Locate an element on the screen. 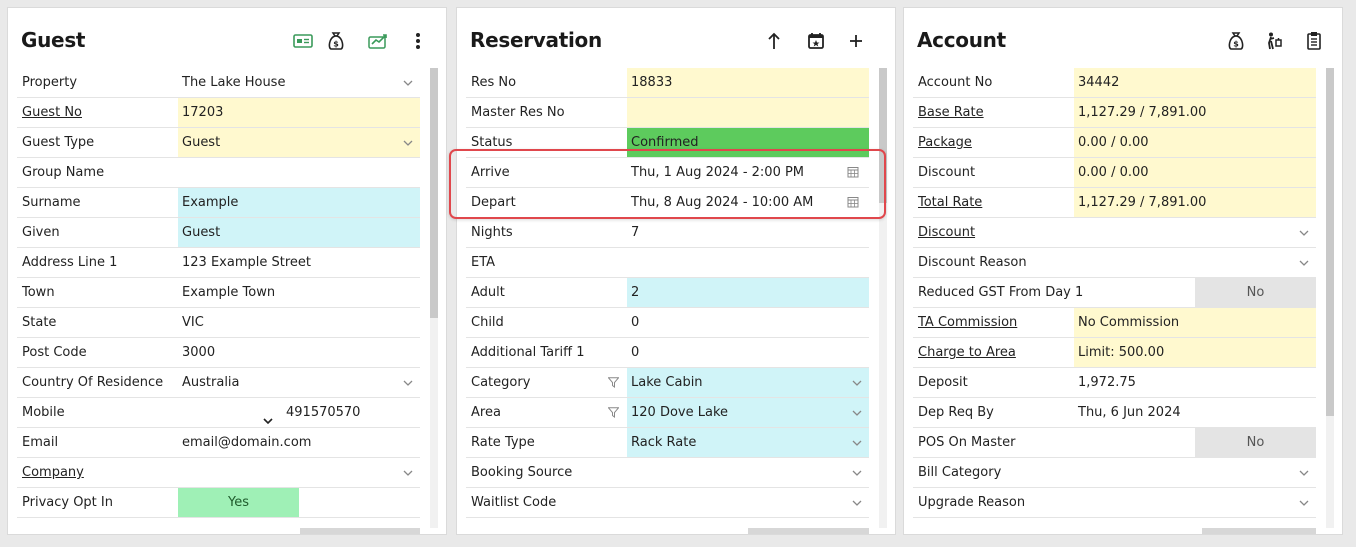 The width and height of the screenshot is (1356, 547). category-field: Lake Cabin is located at coordinates (748, 382).